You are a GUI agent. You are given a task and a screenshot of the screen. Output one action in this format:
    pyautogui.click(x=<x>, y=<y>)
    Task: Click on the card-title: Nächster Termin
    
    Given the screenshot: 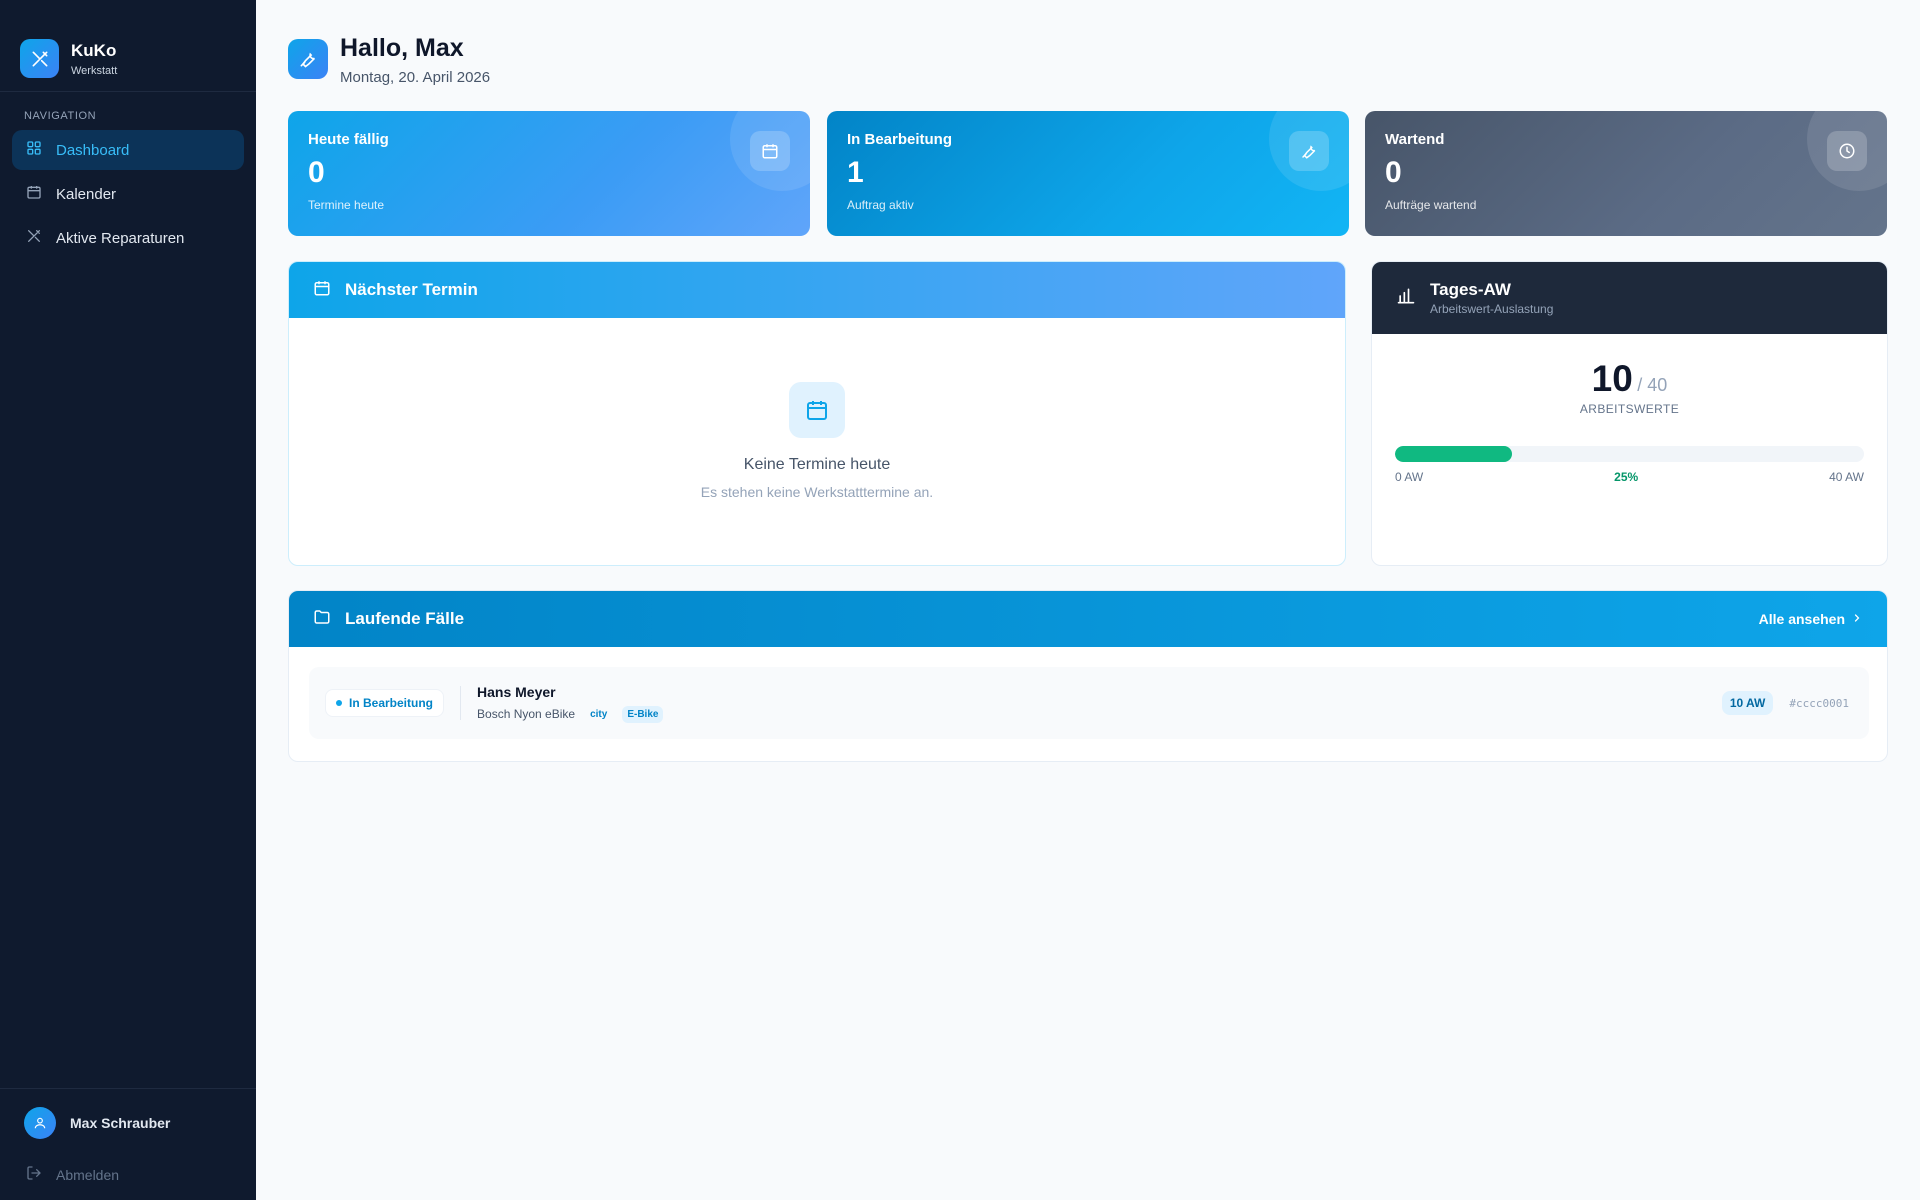 What is the action you would take?
    pyautogui.click(x=411, y=289)
    